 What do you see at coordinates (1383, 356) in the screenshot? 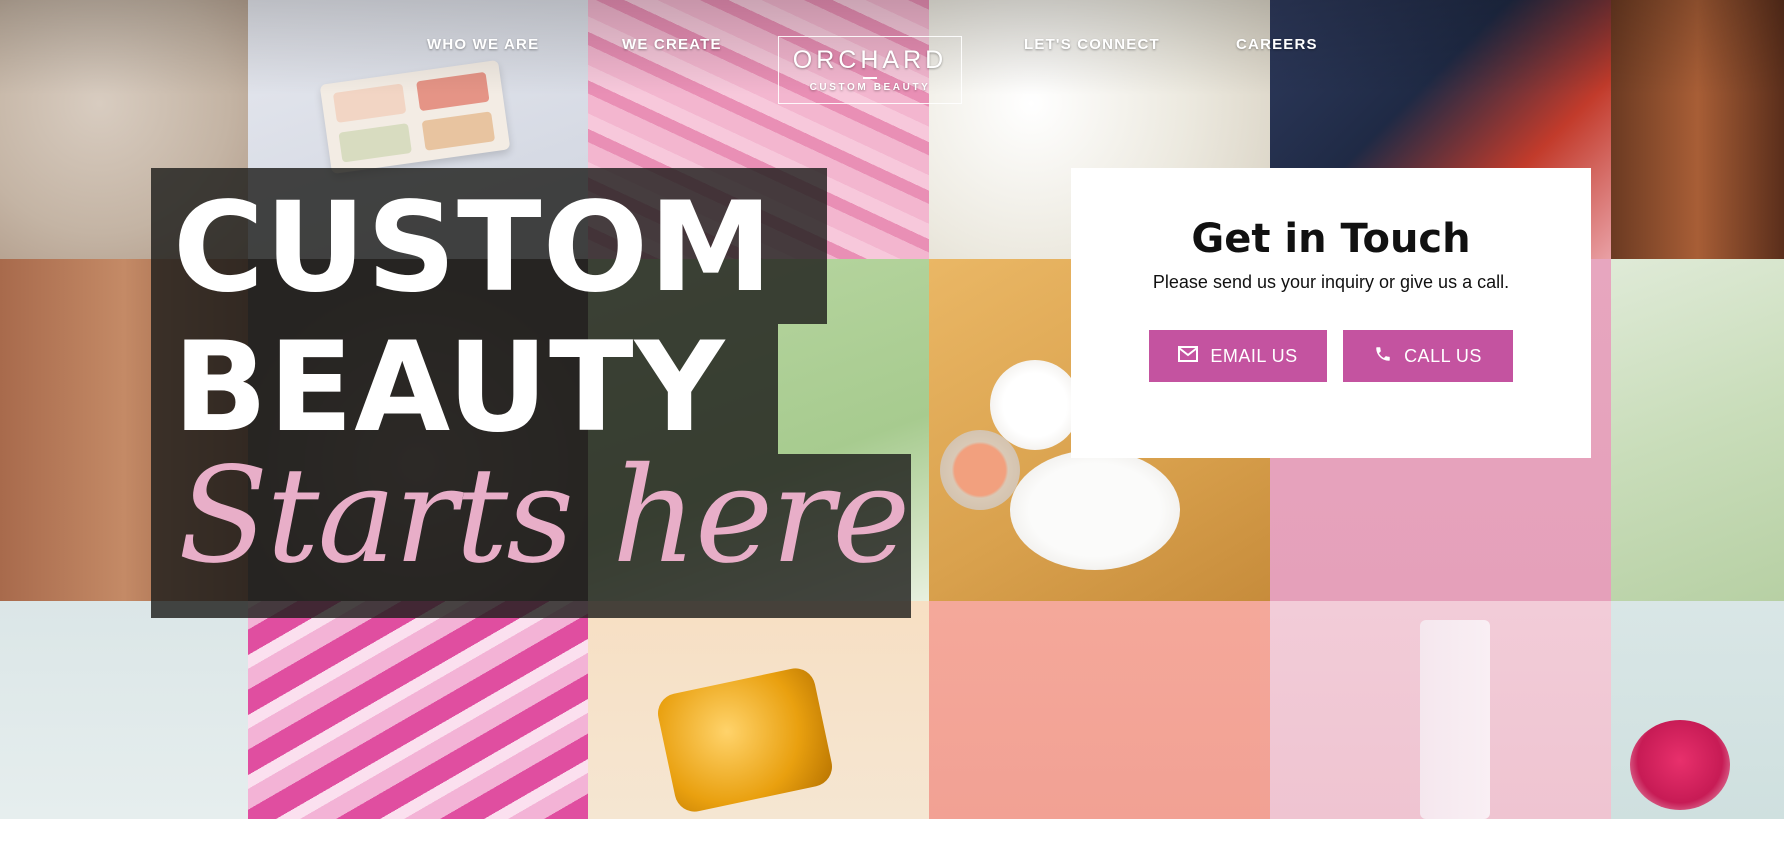
I see `phone-icon` at bounding box center [1383, 356].